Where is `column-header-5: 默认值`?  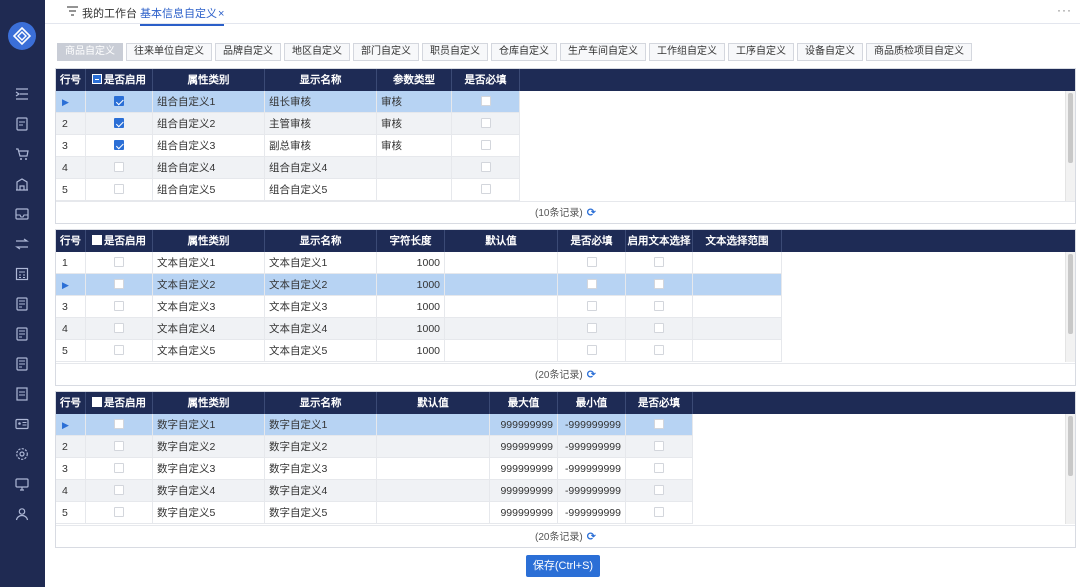 column-header-5: 默认值 is located at coordinates (501, 241).